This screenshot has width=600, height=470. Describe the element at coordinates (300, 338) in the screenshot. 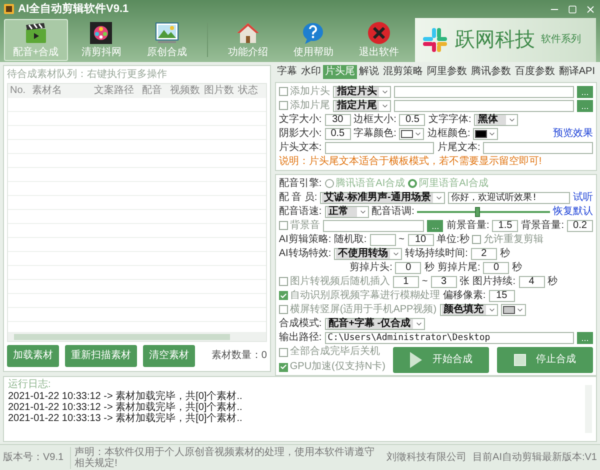

I see `field-label: 输出路径:` at that location.